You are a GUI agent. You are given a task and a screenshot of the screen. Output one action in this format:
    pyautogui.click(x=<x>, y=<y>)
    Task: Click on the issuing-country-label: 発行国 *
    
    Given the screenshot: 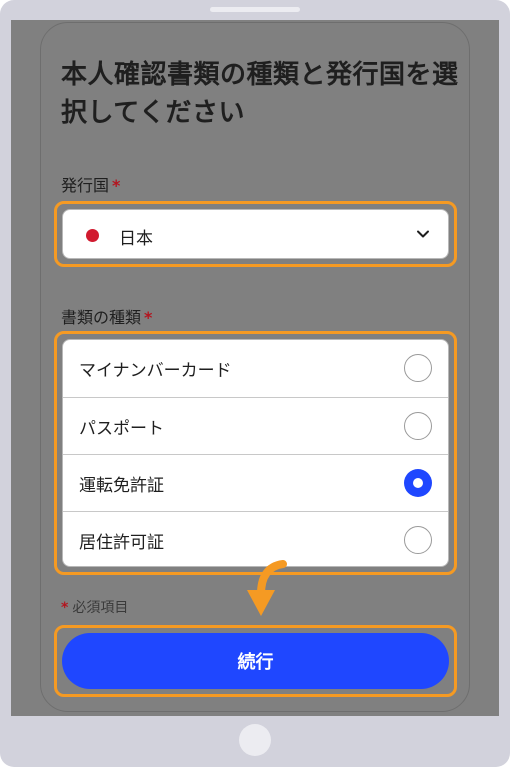 What is the action you would take?
    pyautogui.click(x=90, y=184)
    